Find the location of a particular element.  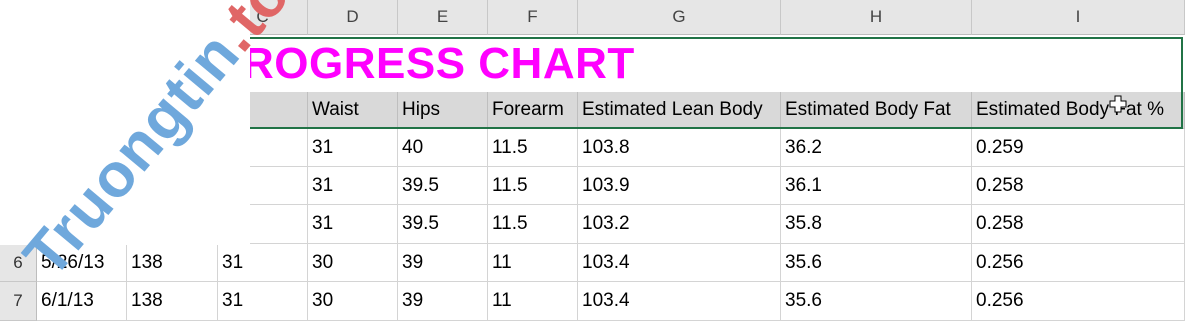

cell-cursor-icon is located at coordinates (1118, 104).